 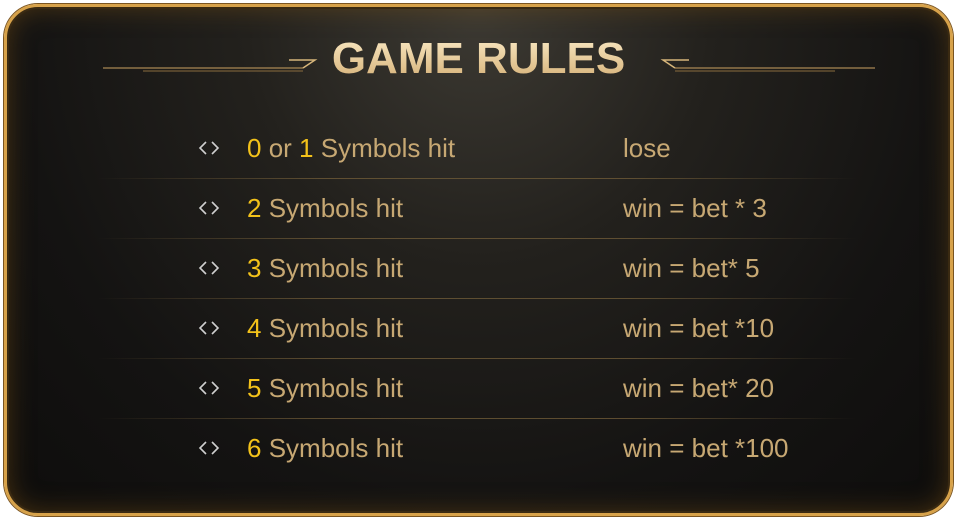 What do you see at coordinates (706, 448) in the screenshot?
I see `rule-result: win = bet *100` at bounding box center [706, 448].